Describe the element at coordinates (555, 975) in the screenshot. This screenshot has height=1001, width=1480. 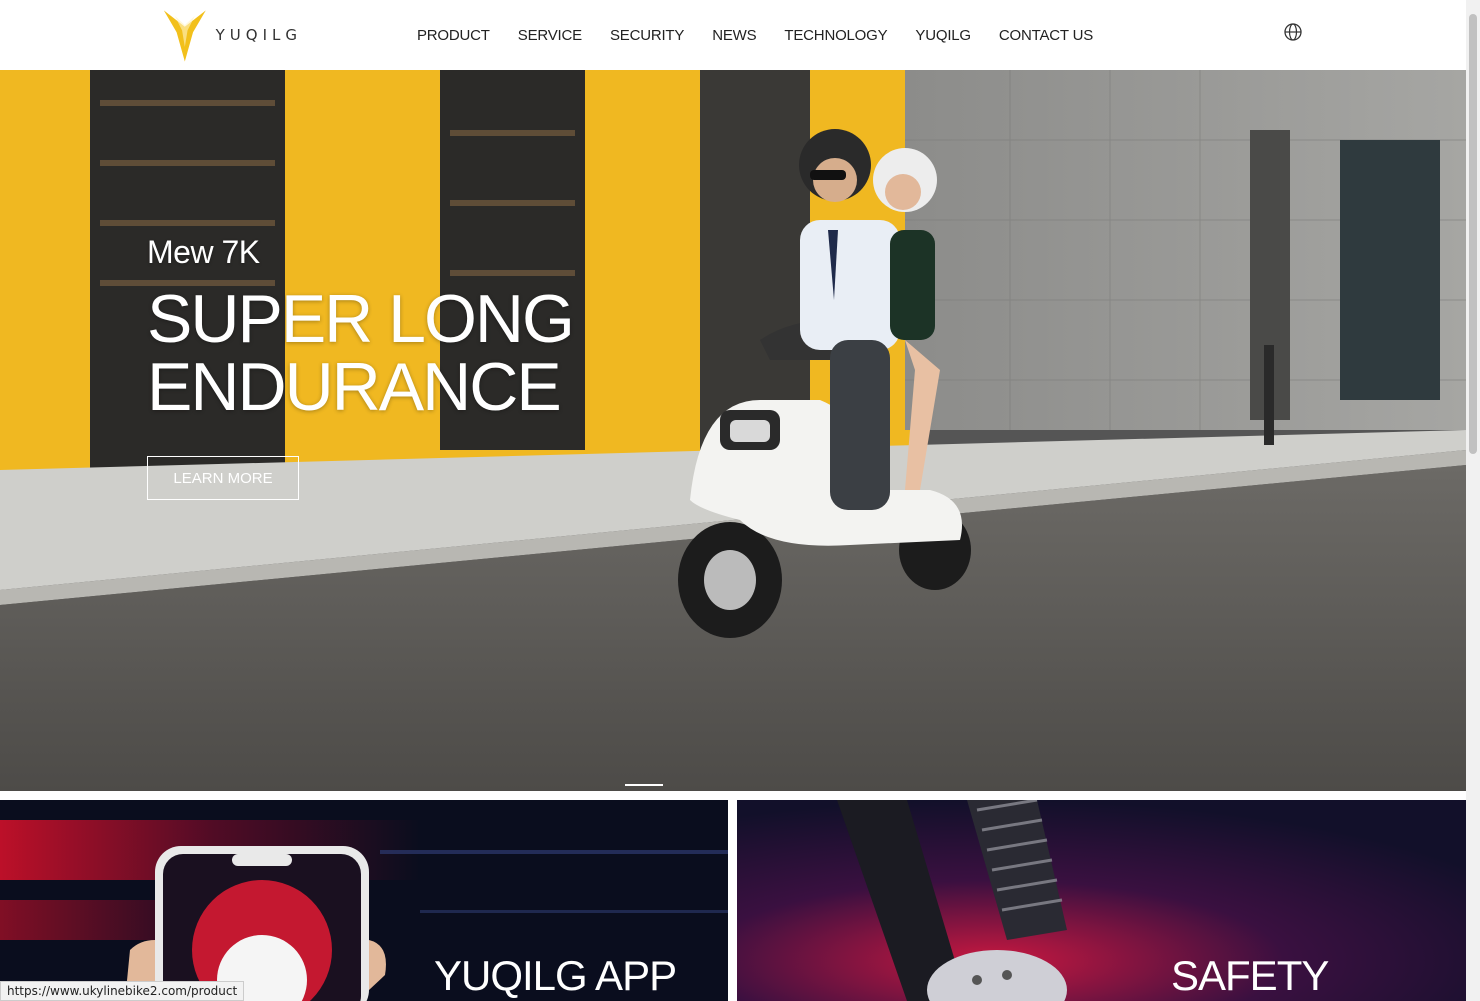
I see `app-card-title: YUQILG APP` at that location.